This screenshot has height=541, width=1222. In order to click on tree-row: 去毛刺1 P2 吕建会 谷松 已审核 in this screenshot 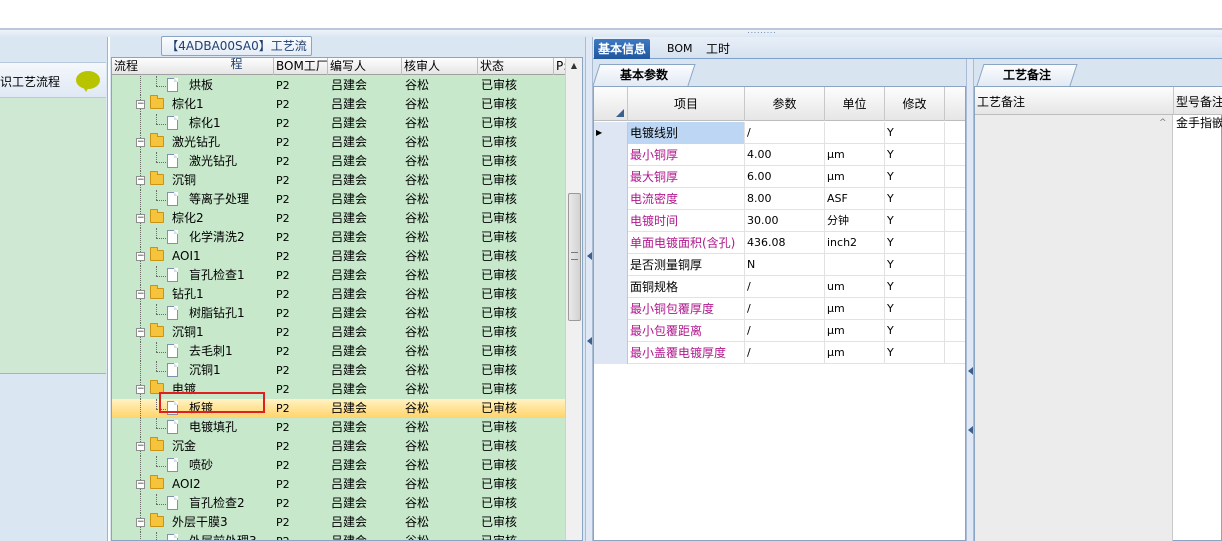, I will do `click(338, 351)`.